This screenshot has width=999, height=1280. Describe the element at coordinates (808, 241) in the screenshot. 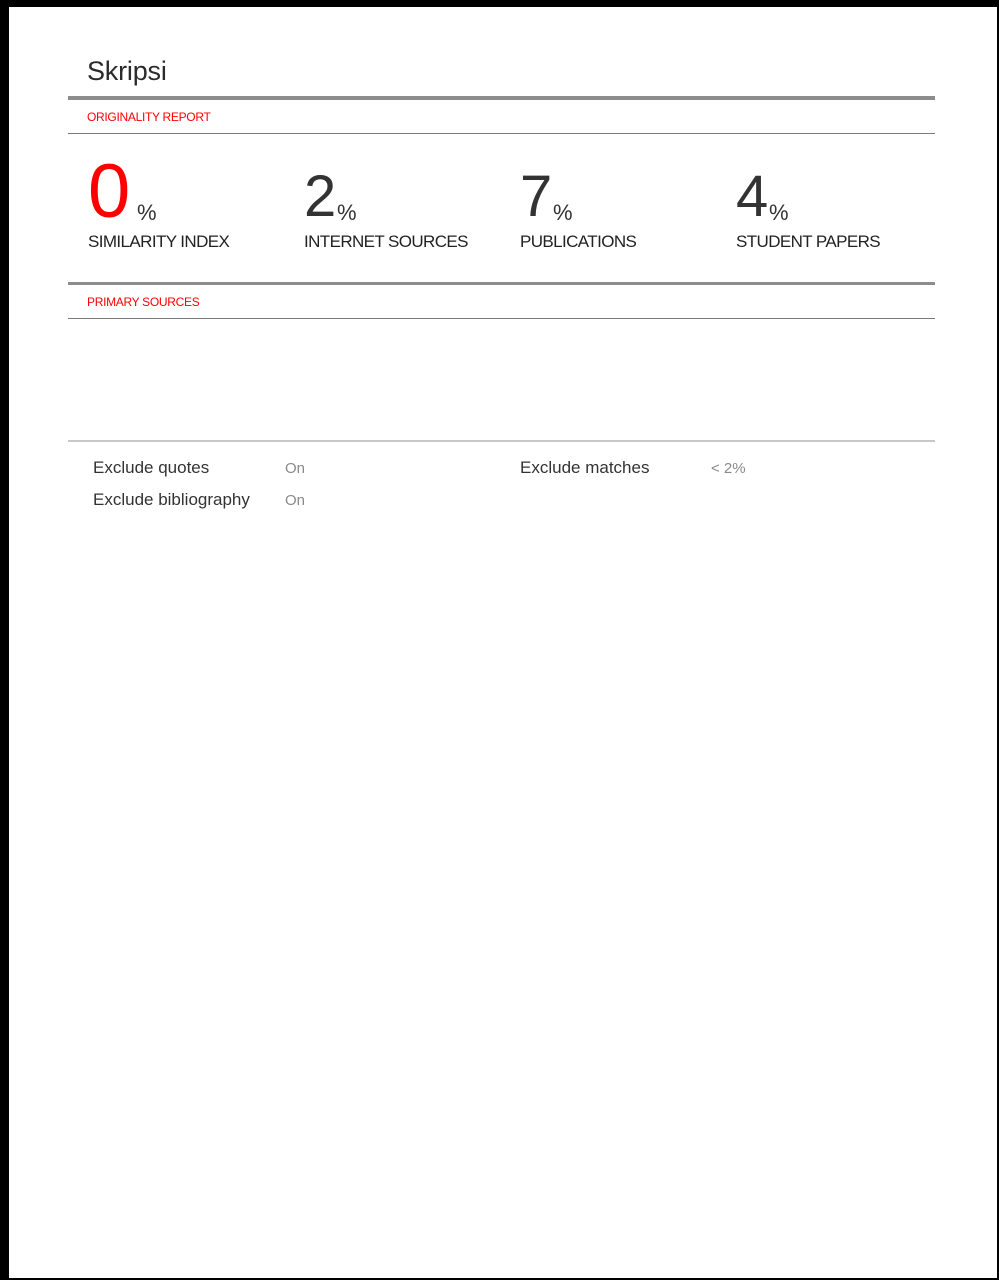

I see `student-papers-label: STUDENT PAPERS` at that location.